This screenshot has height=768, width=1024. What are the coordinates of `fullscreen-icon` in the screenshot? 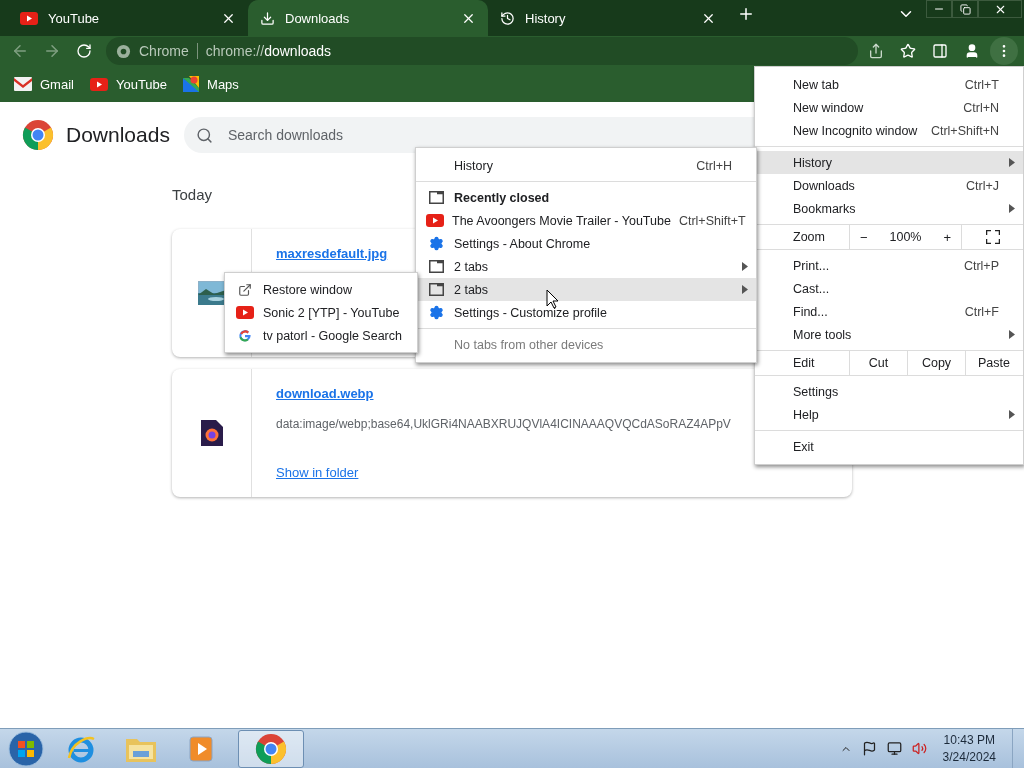 It's located at (992, 237).